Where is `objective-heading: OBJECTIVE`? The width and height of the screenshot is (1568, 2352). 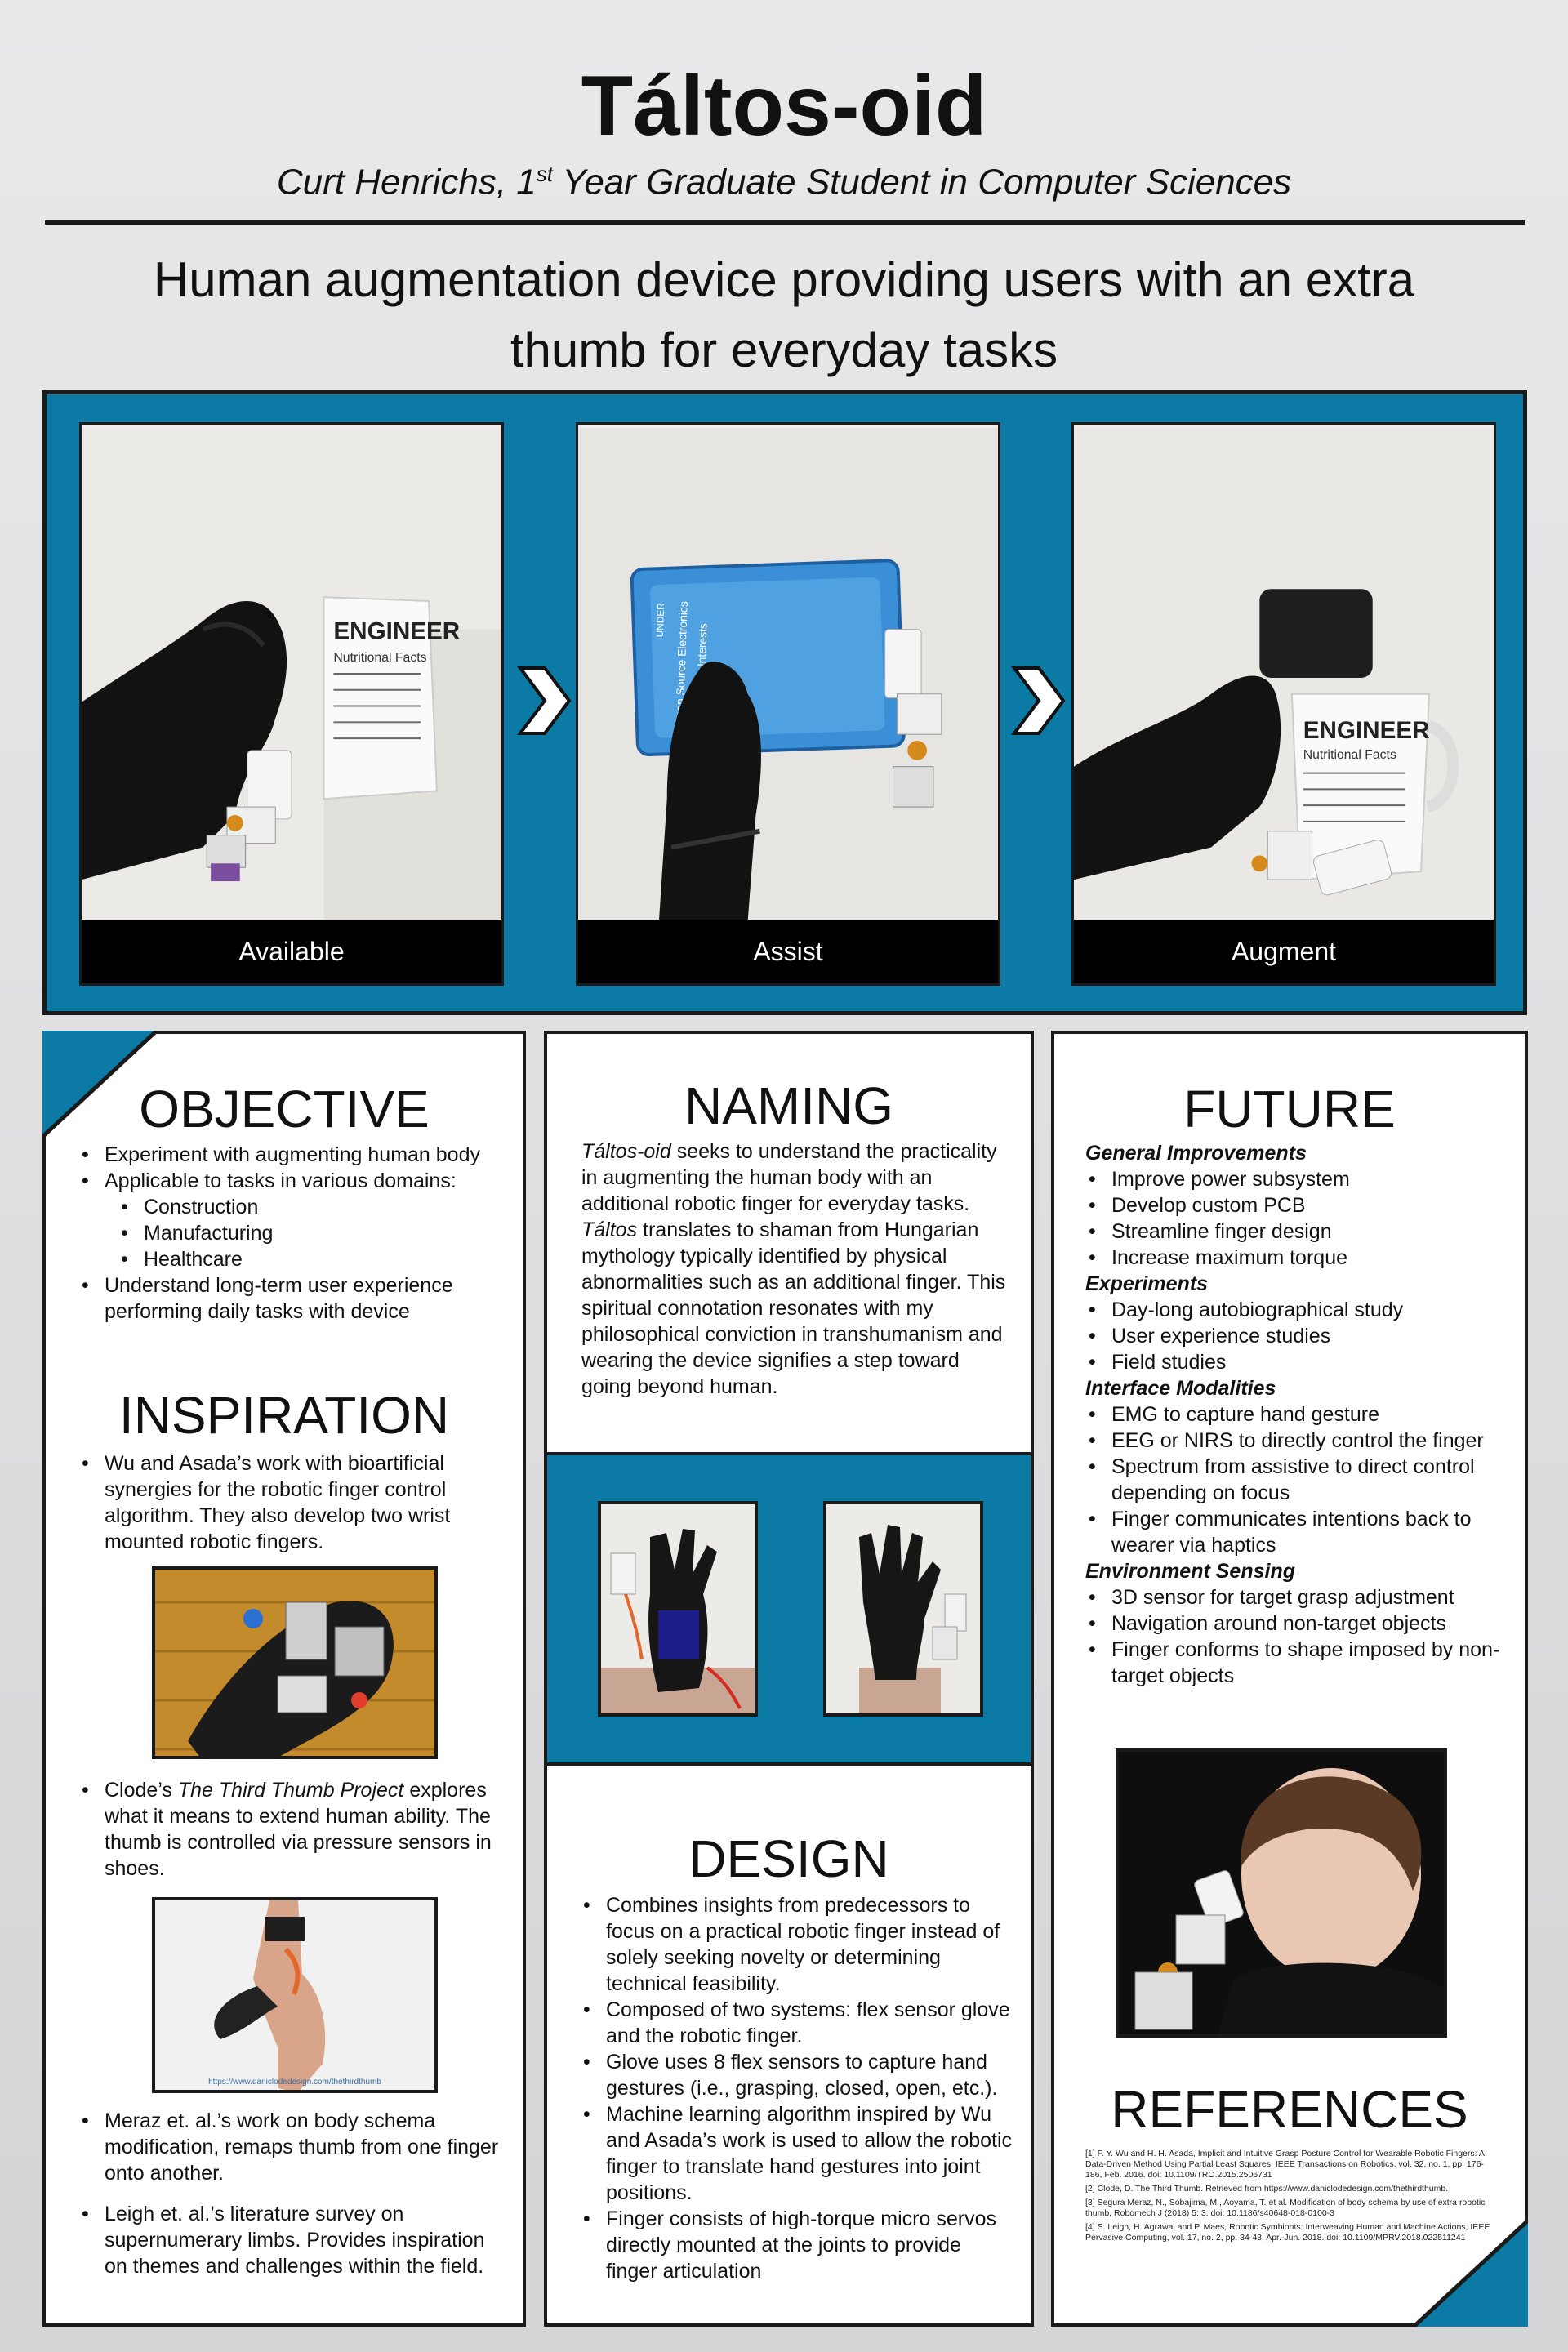 objective-heading: OBJECTIVE is located at coordinates (284, 1109).